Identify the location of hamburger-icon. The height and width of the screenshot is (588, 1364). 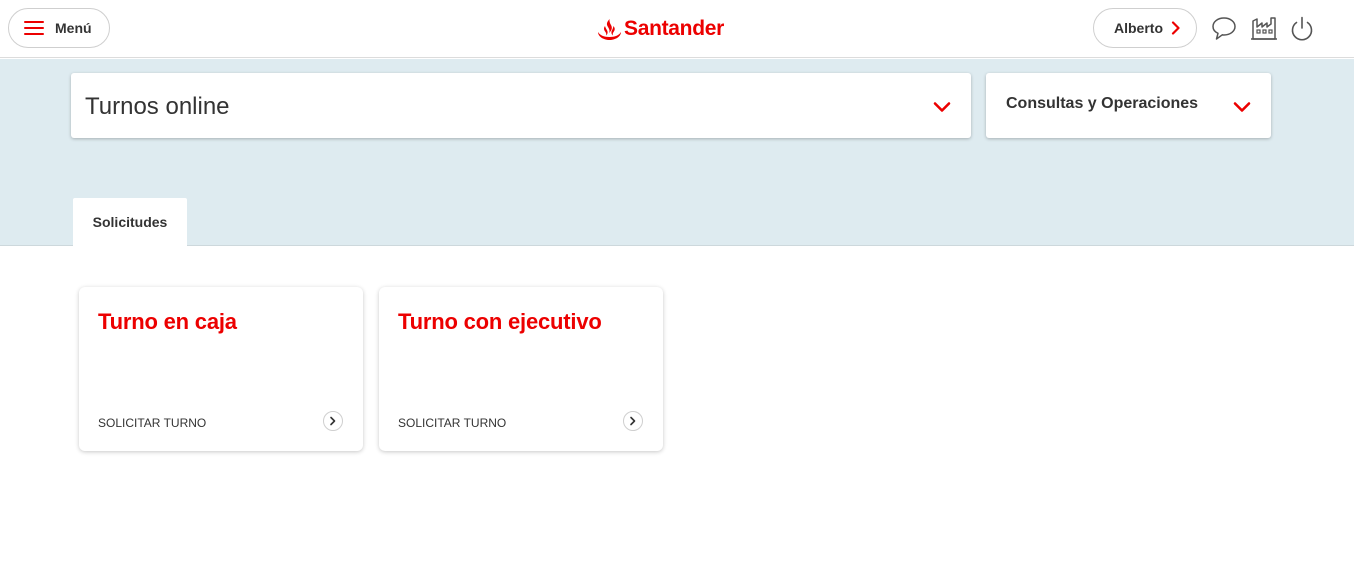
(34, 28).